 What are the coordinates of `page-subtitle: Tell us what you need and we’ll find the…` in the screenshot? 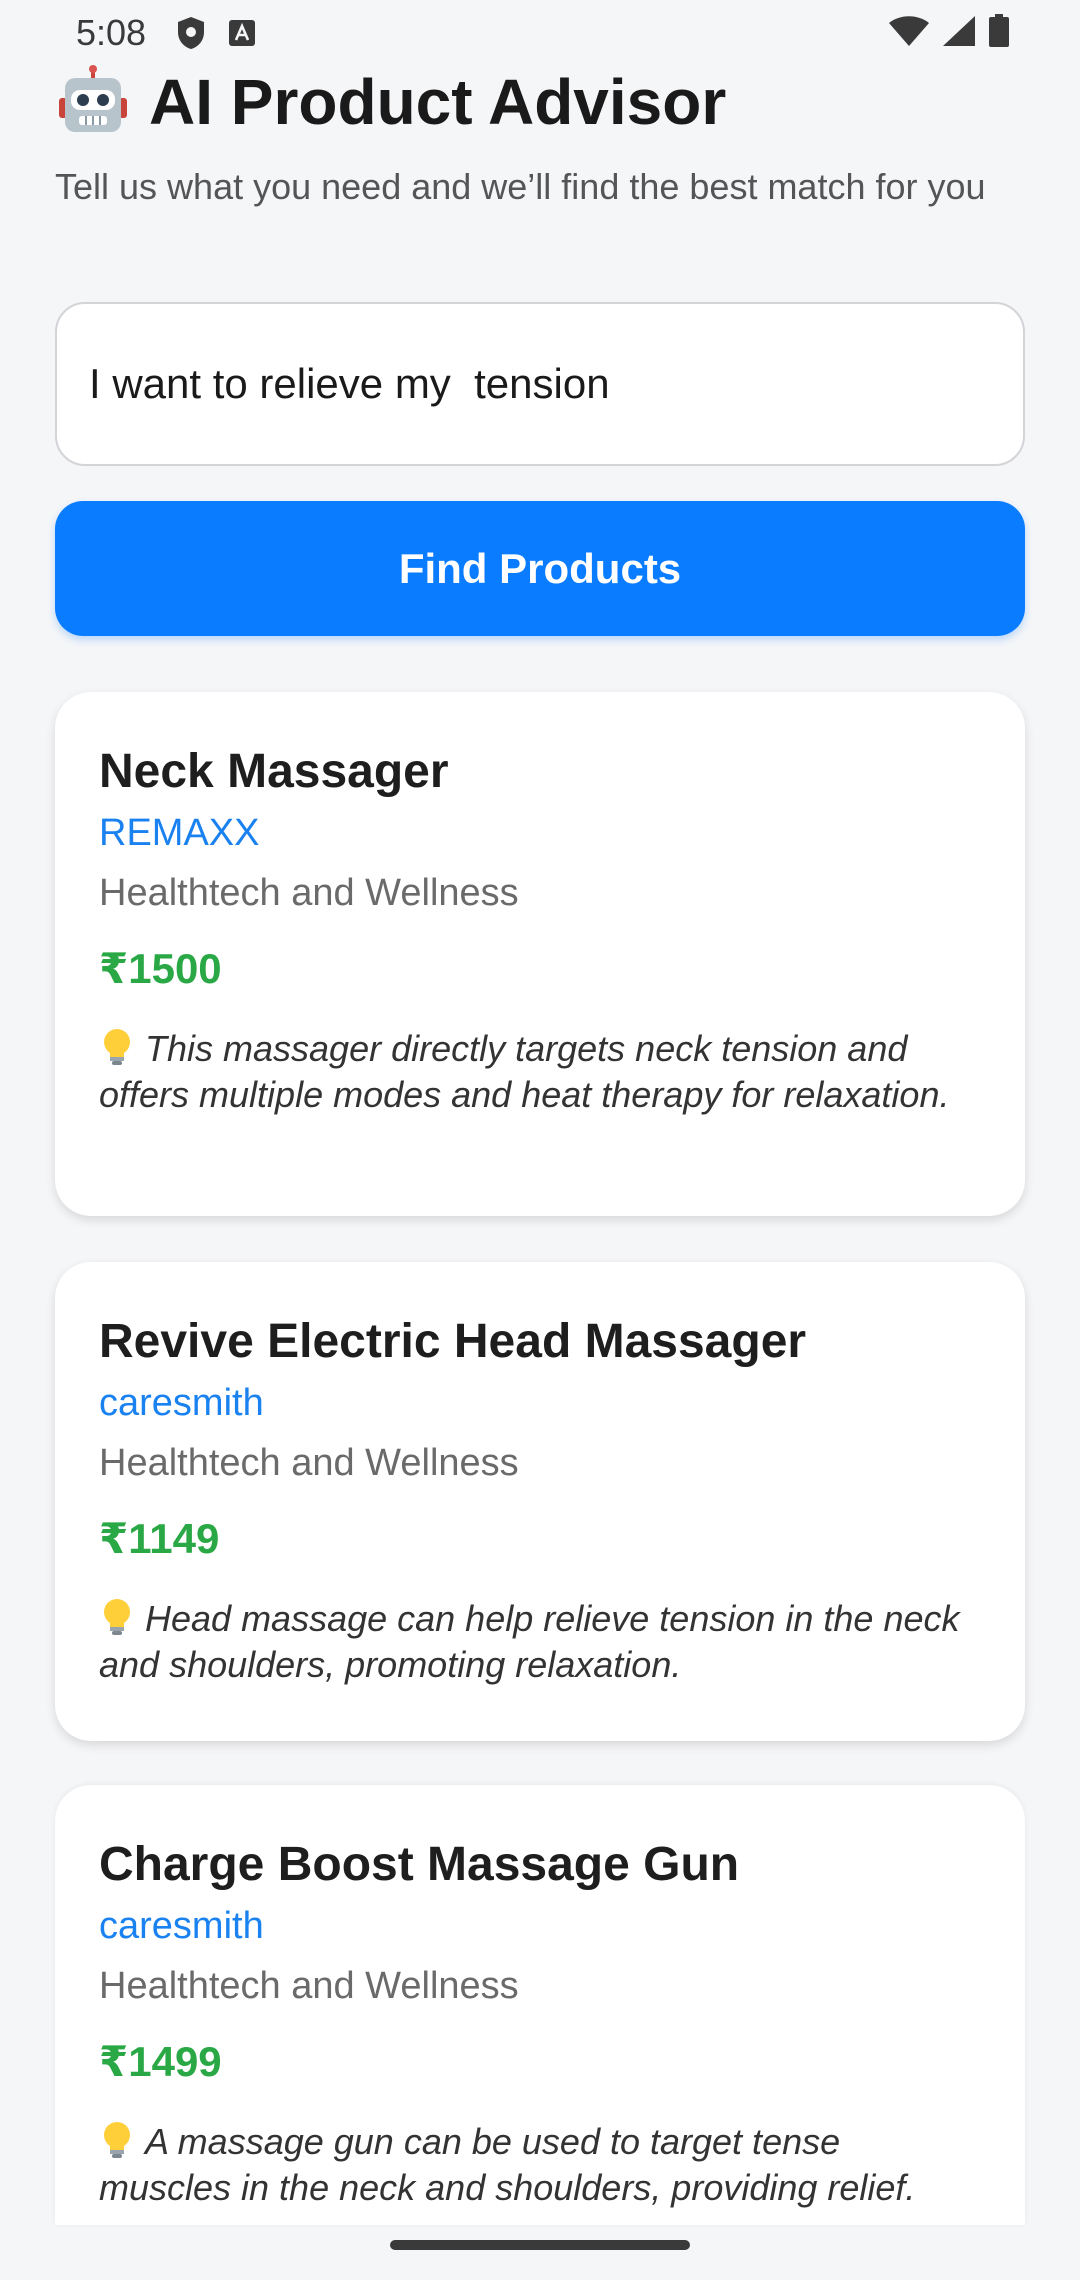 It's located at (520, 186).